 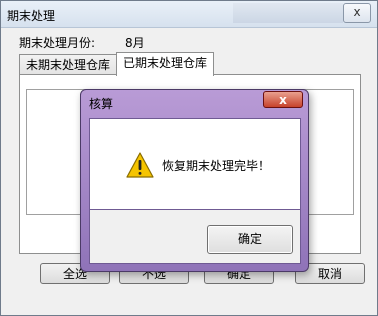 I want to click on dialog-close-button: x, so click(x=283, y=99).